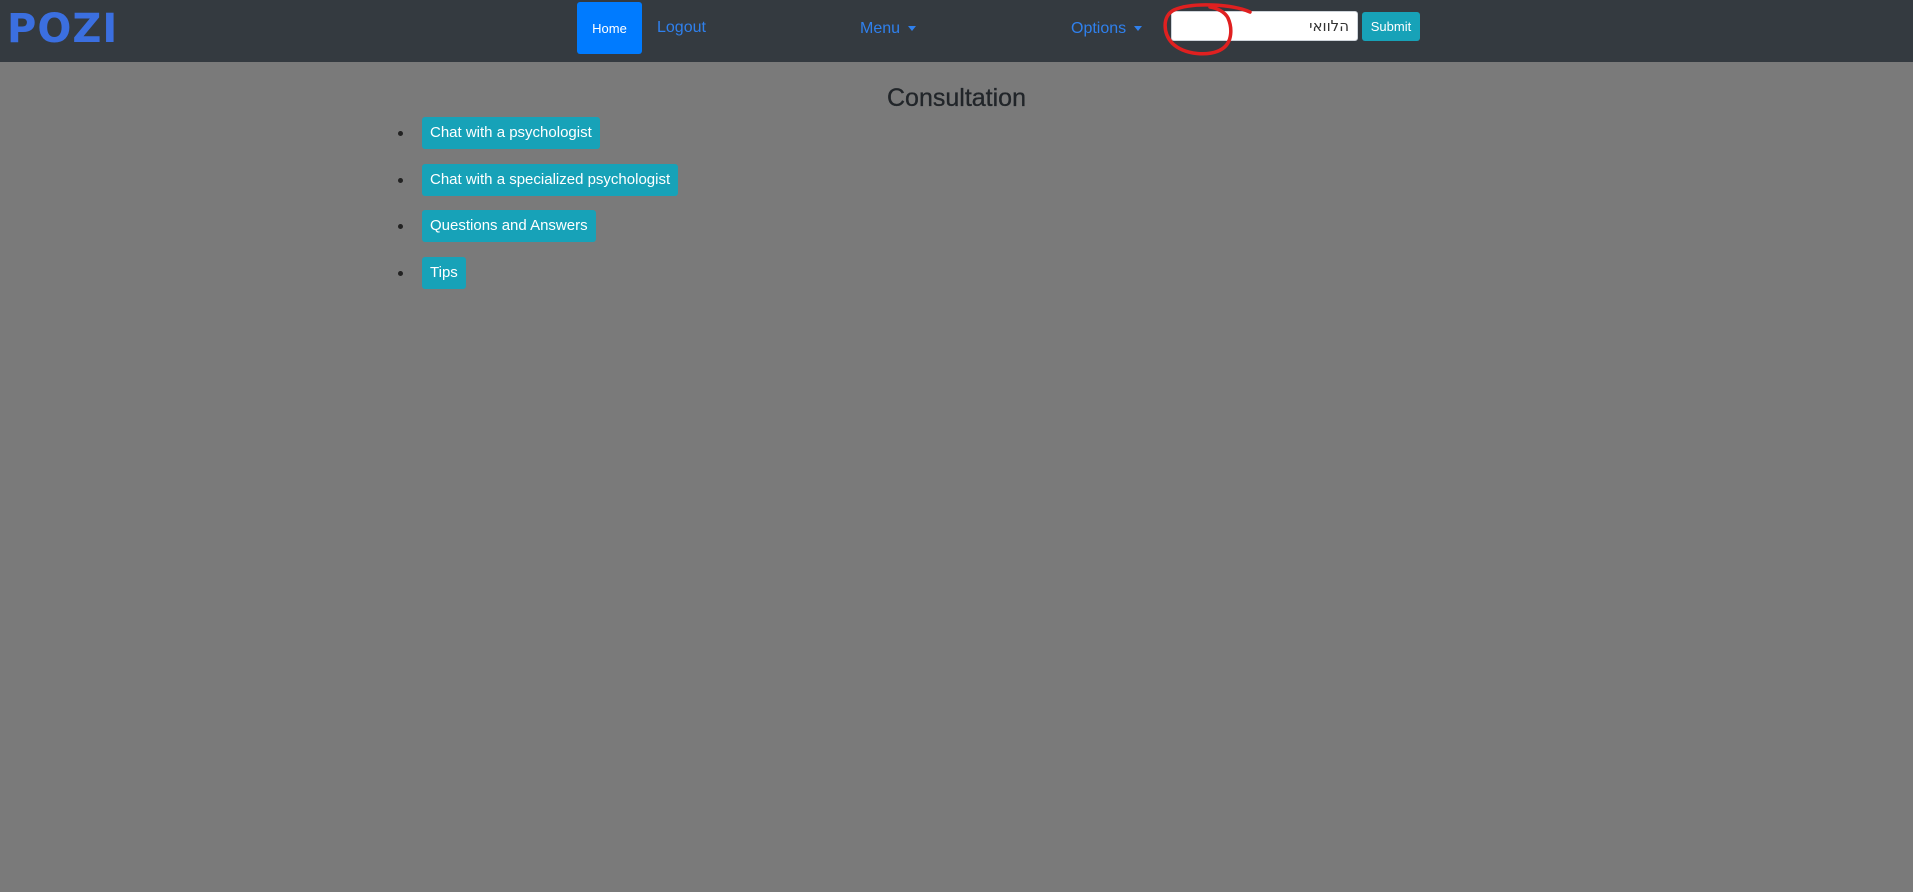 This screenshot has width=1913, height=892. Describe the element at coordinates (1391, 26) in the screenshot. I see `submit-button: Submit` at that location.